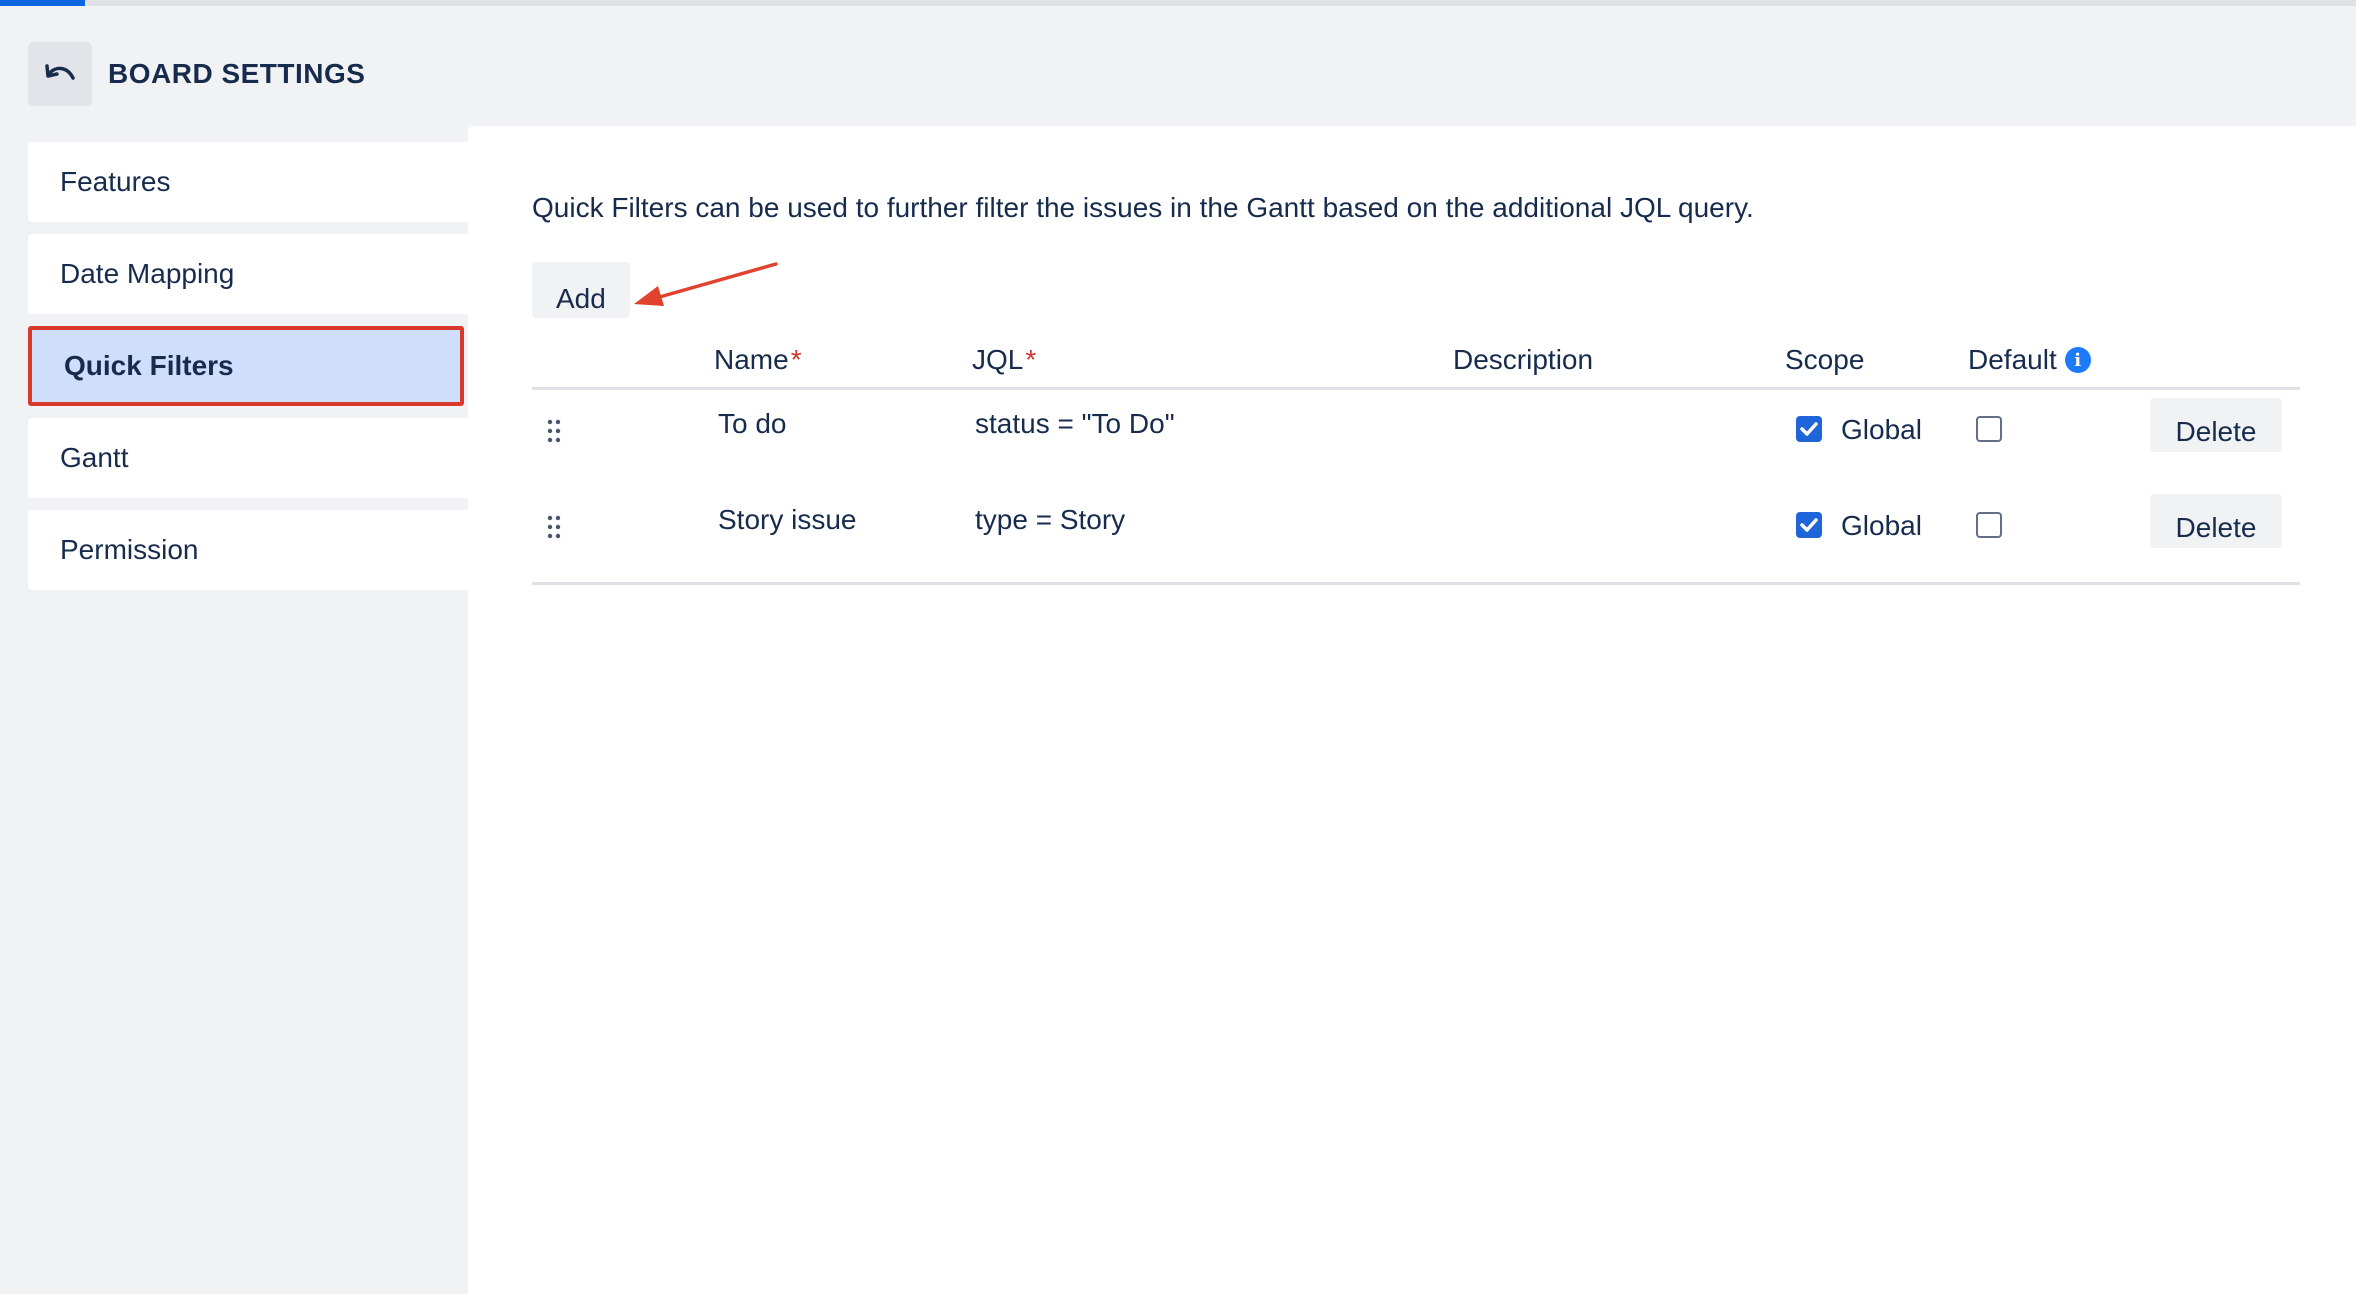 The height and width of the screenshot is (1294, 2356). I want to click on page-load-progress, so click(1178, 3).